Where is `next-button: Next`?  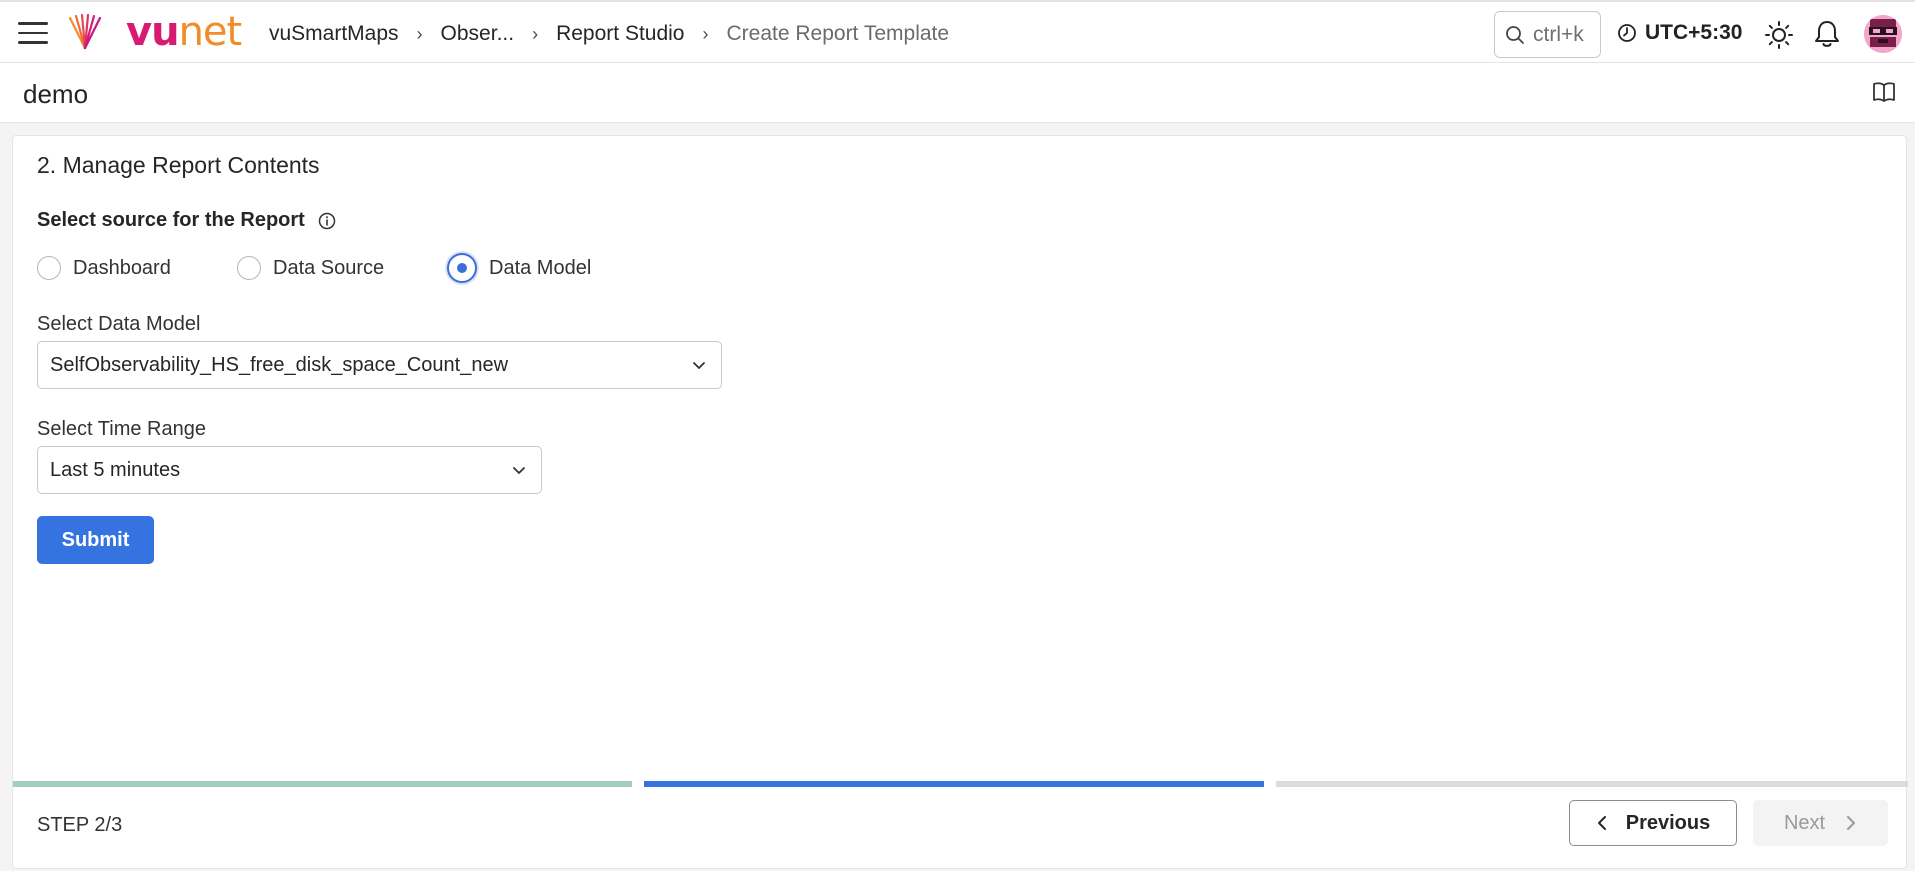 next-button: Next is located at coordinates (1820, 823).